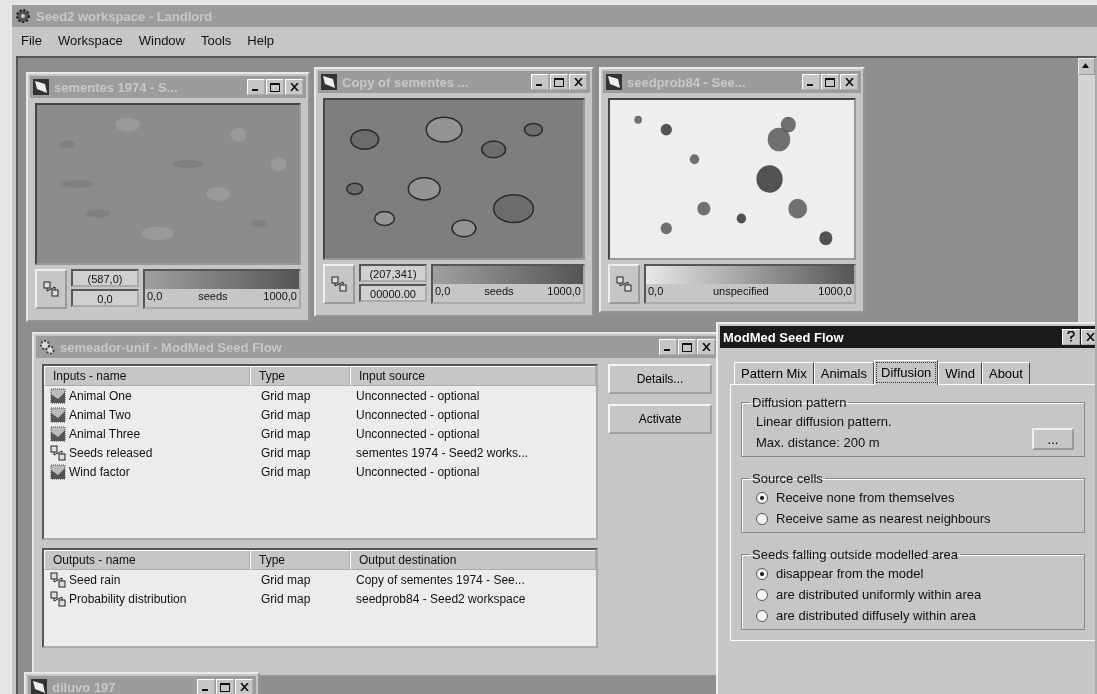 The width and height of the screenshot is (1097, 694). What do you see at coordinates (100, 395) in the screenshot?
I see `table-cell: Animal One` at bounding box center [100, 395].